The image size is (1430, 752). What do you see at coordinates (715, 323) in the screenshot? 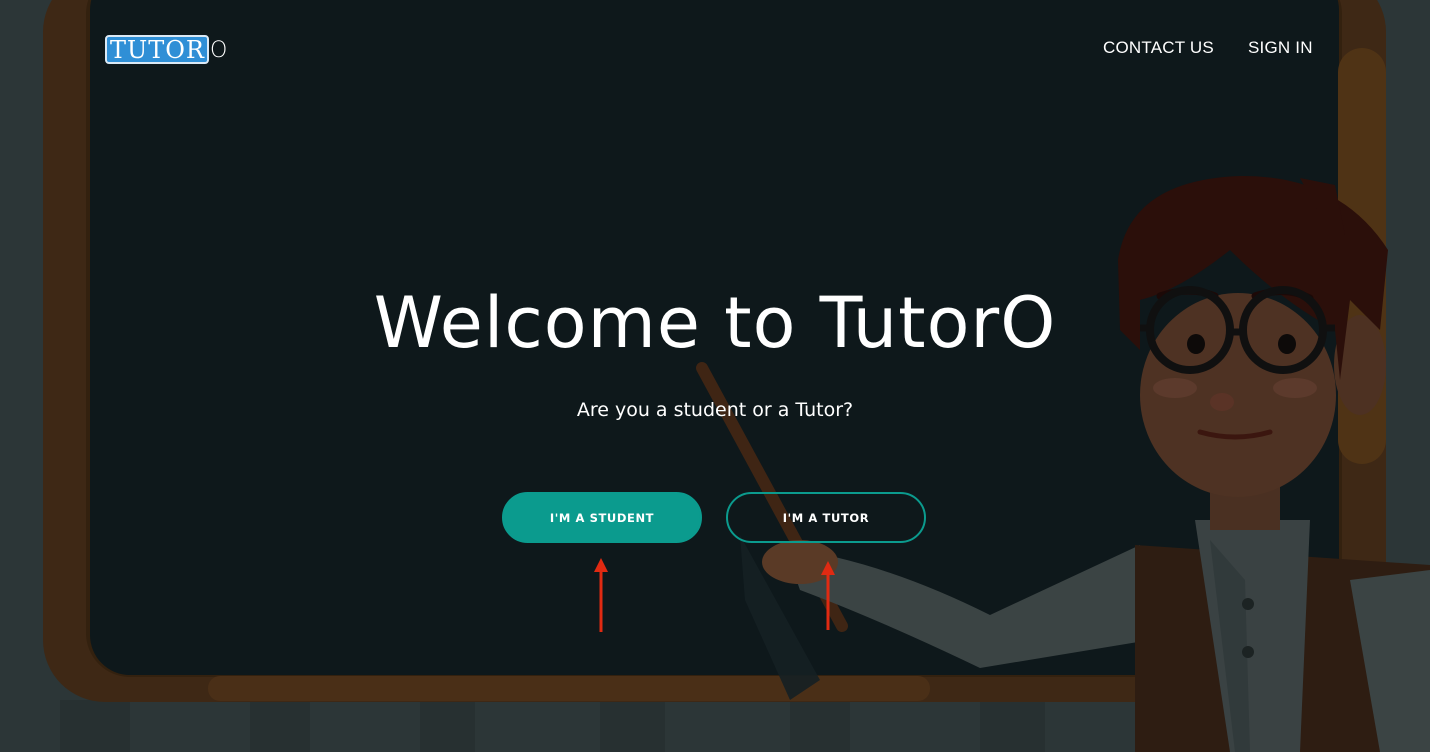
I see `hero-title: Welcome to TutorO` at bounding box center [715, 323].